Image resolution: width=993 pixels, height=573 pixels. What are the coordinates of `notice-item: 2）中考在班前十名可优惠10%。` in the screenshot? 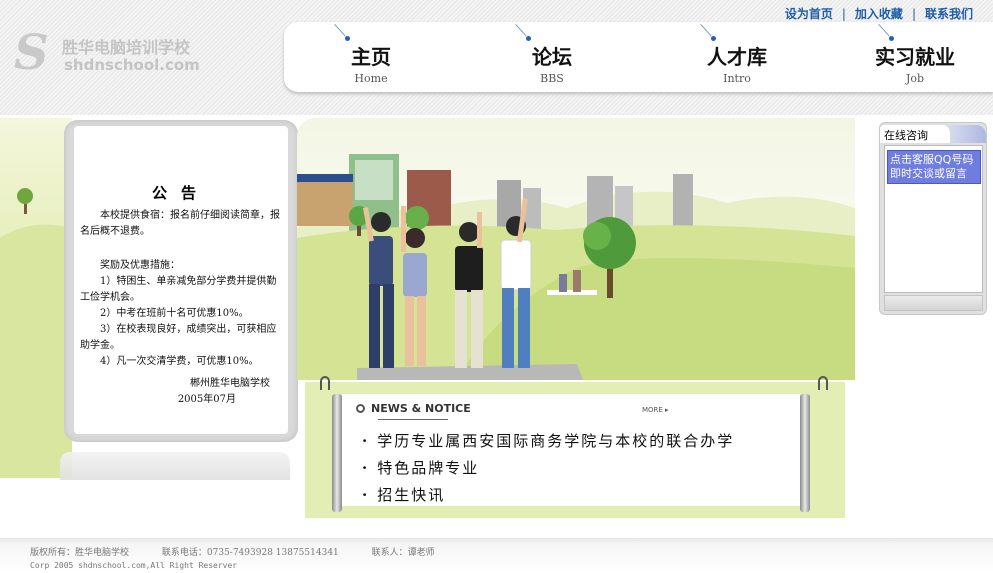 It's located at (174, 313).